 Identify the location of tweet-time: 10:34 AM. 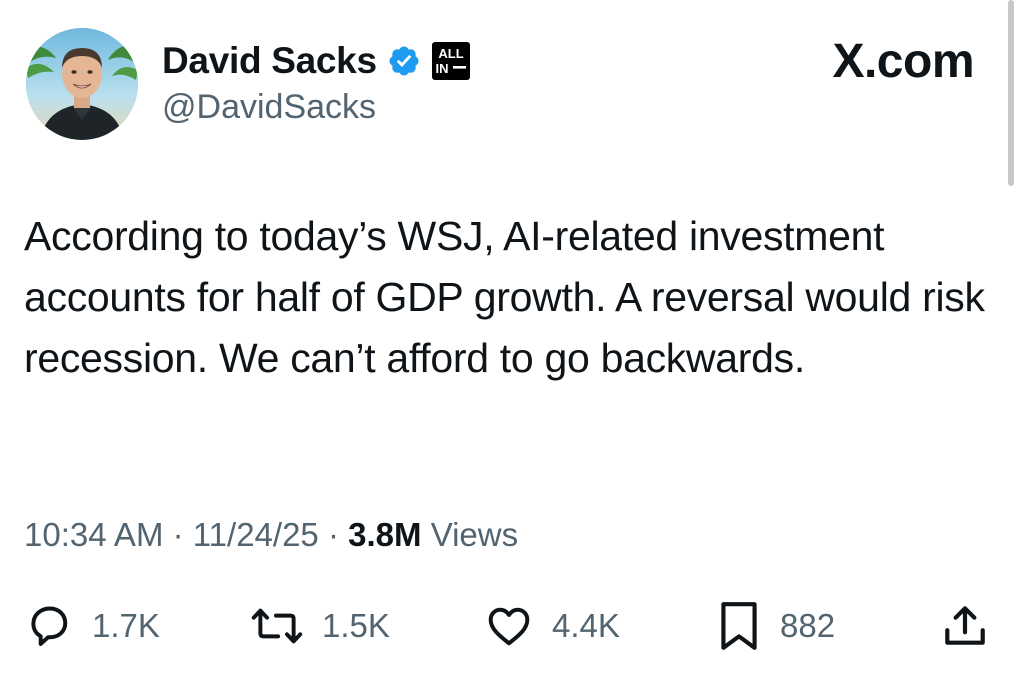
(93, 534).